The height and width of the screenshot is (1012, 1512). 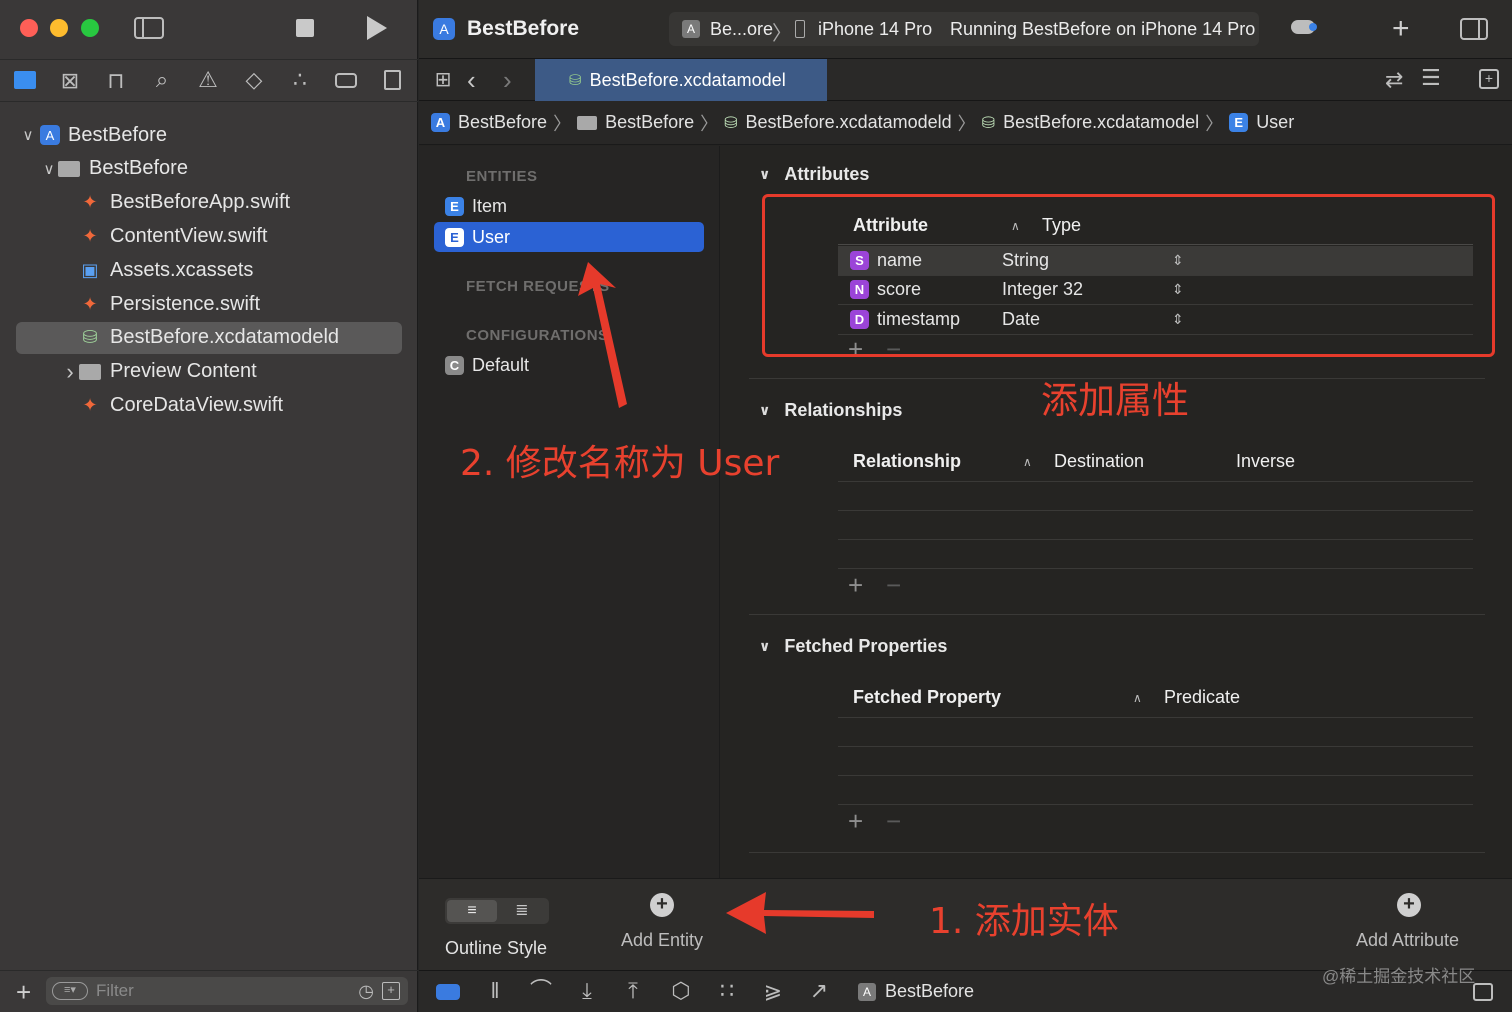 I want to click on arrow-to-add-entity, so click(x=800, y=913).